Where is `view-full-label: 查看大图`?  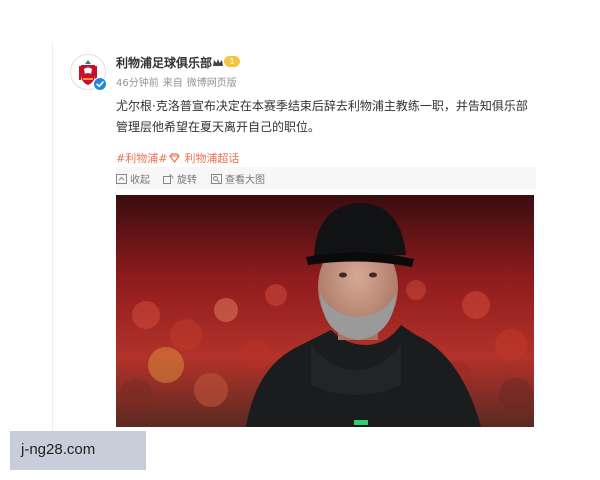 view-full-label: 查看大图 is located at coordinates (245, 180).